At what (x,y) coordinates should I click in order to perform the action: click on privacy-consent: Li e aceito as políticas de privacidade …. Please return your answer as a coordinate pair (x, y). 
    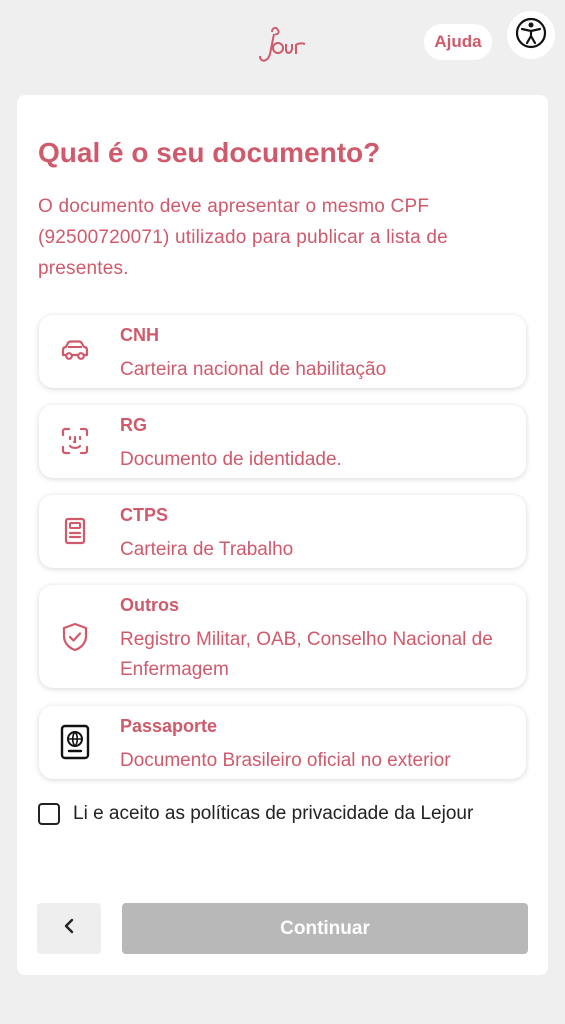
    Looking at the image, I should click on (255, 814).